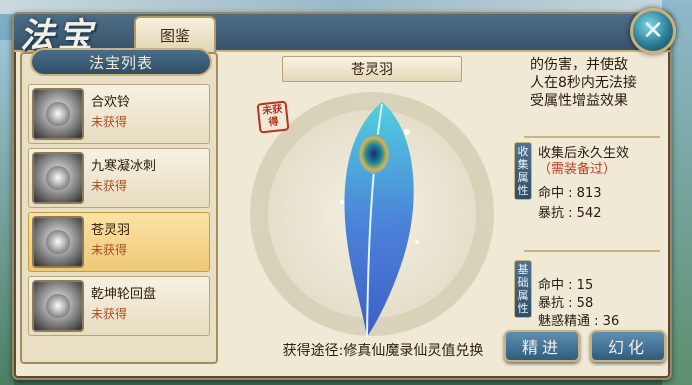 This screenshot has width=692, height=385. I want to click on base-attr-label: 基础属性, so click(523, 289).